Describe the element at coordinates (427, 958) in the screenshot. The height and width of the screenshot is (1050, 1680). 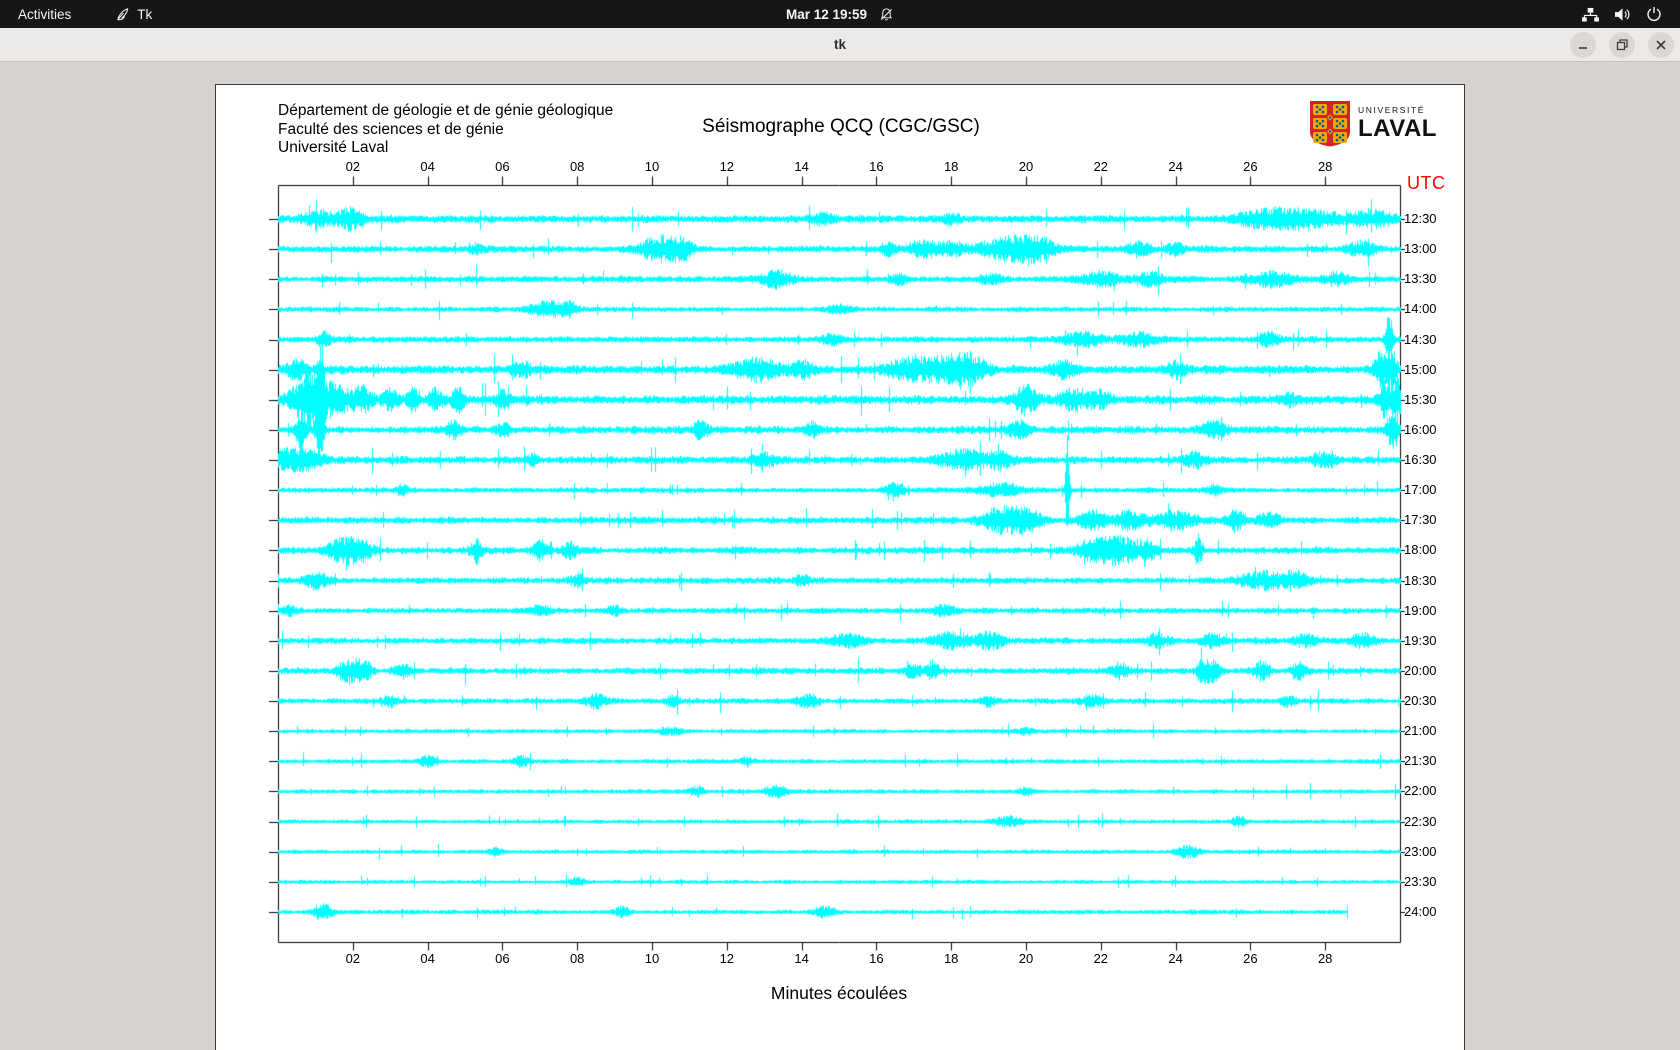
I see `x-tick-label-bottom: 04` at that location.